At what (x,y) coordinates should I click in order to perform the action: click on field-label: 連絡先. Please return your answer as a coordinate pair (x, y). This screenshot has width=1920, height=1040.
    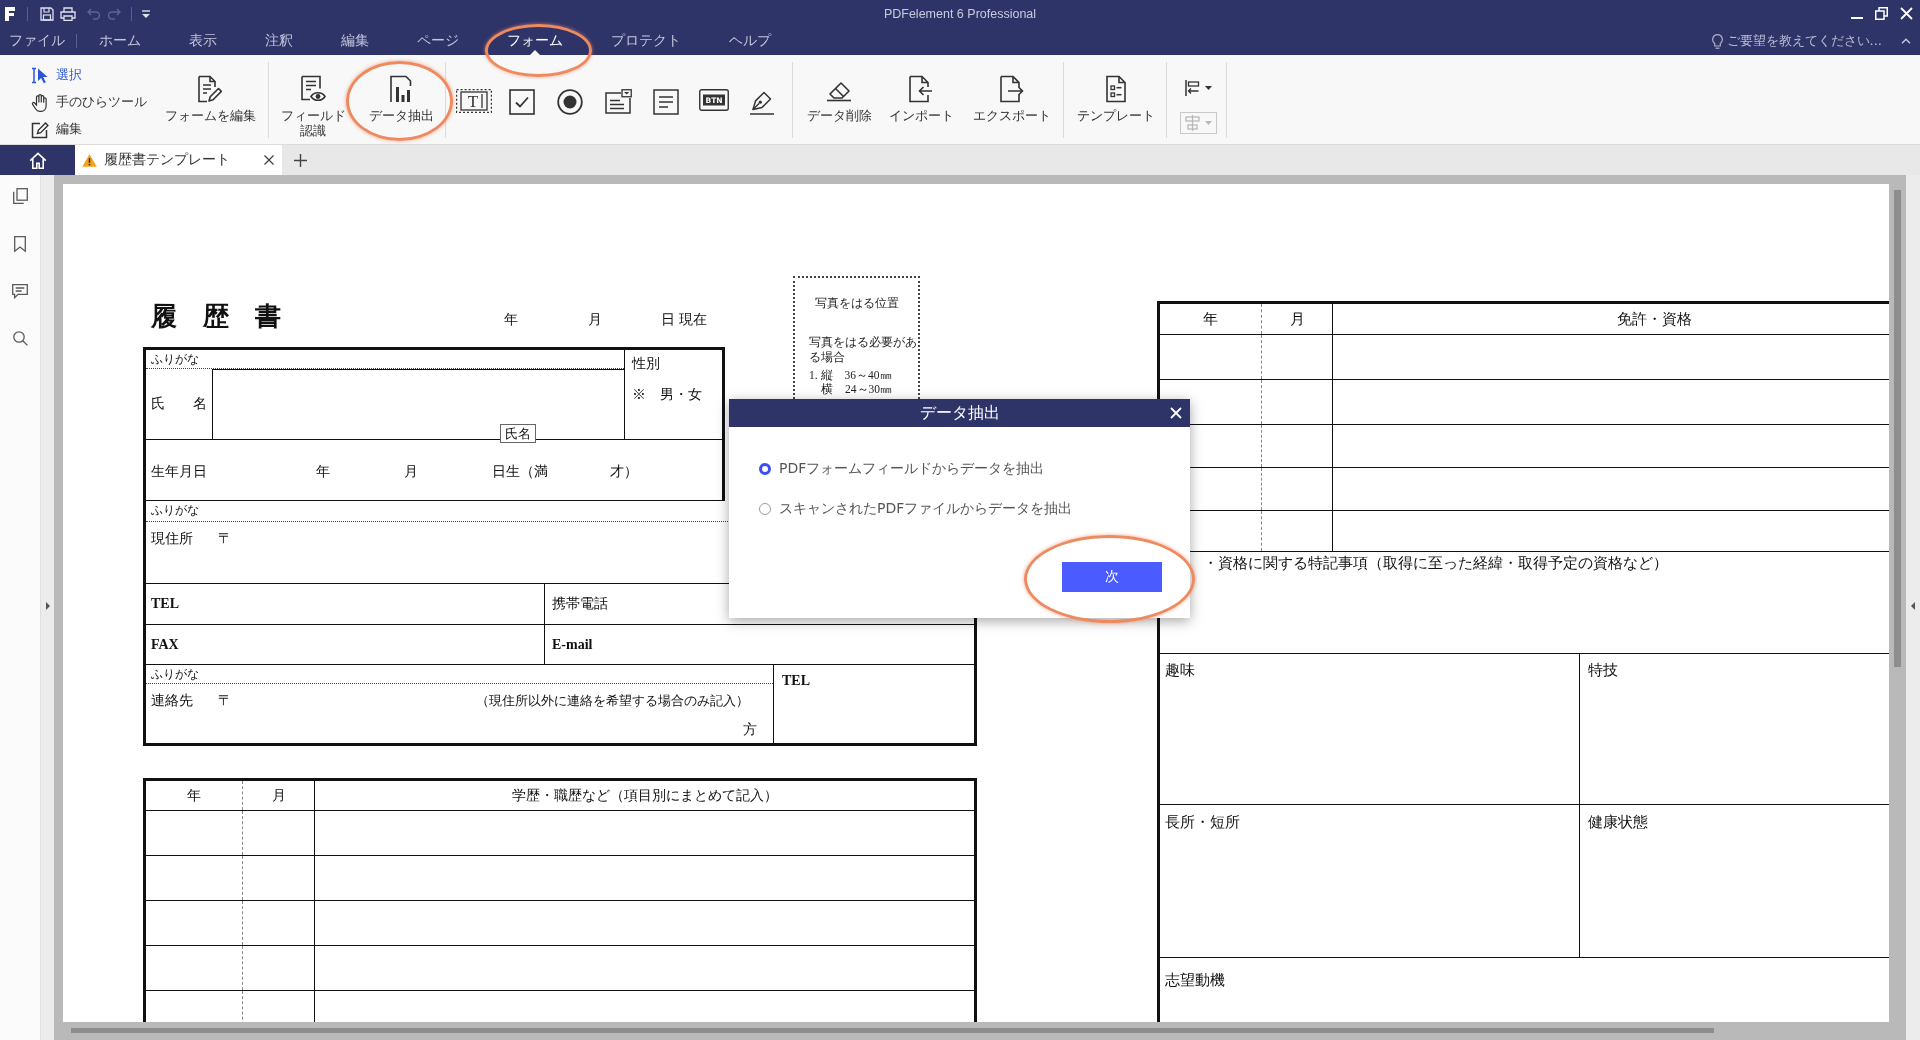
    Looking at the image, I should click on (172, 701).